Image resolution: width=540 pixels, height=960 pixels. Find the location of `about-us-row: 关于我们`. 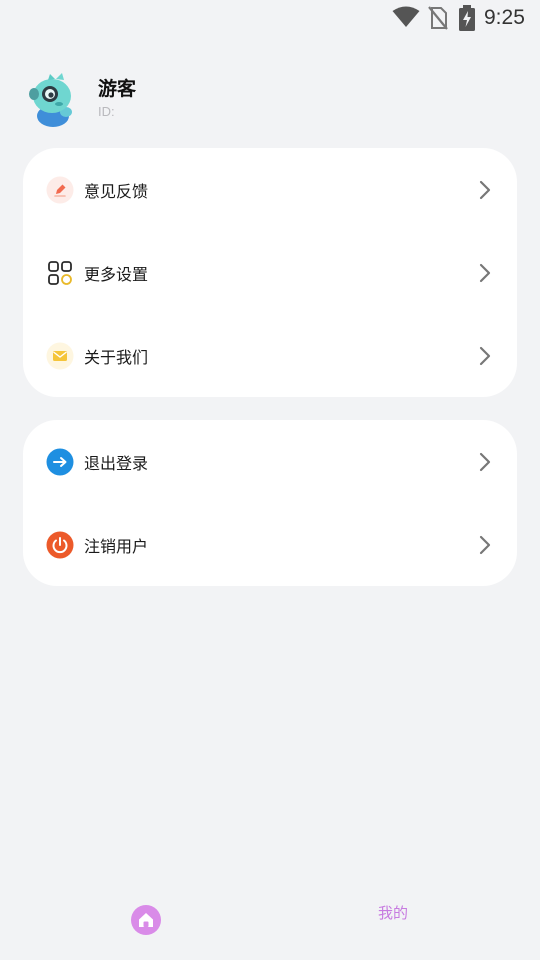

about-us-row: 关于我们 is located at coordinates (270, 355).